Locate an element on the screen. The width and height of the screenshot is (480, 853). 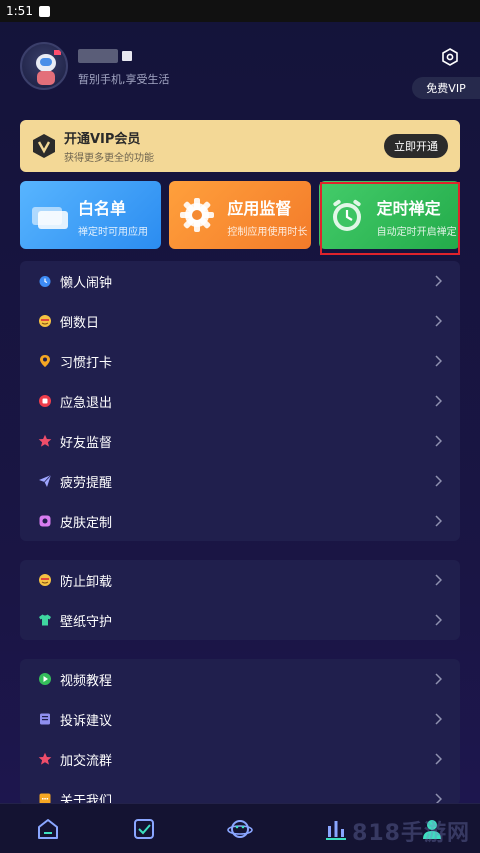
menu-item-friend-supervision: 好友监督 is located at coordinates (240, 441).